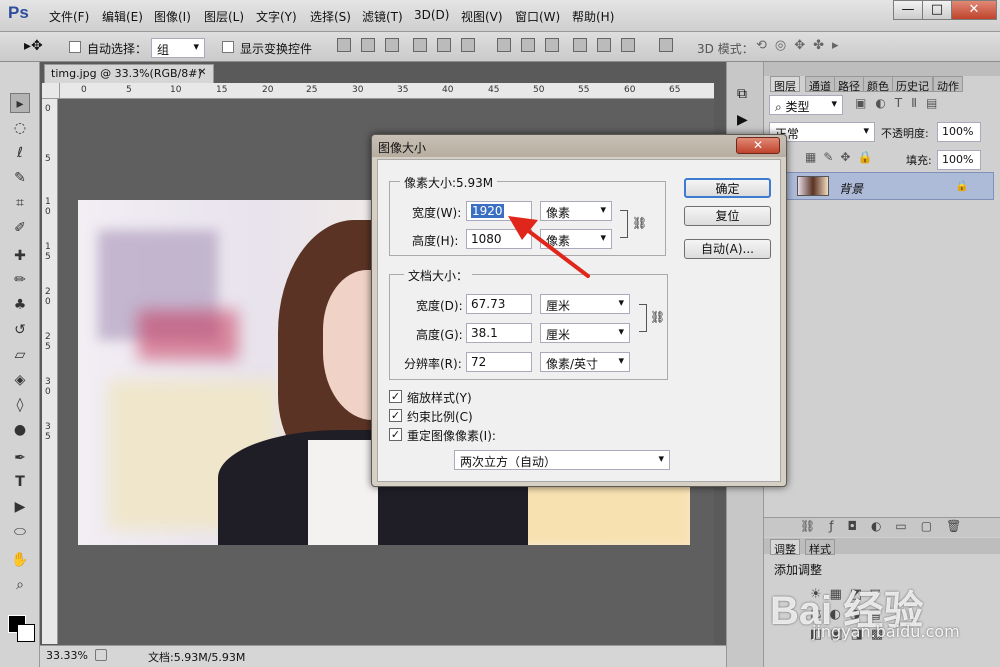 The height and width of the screenshot is (667, 1000). Describe the element at coordinates (395, 396) in the screenshot. I see `scale-styles-checkbox: ✓` at that location.